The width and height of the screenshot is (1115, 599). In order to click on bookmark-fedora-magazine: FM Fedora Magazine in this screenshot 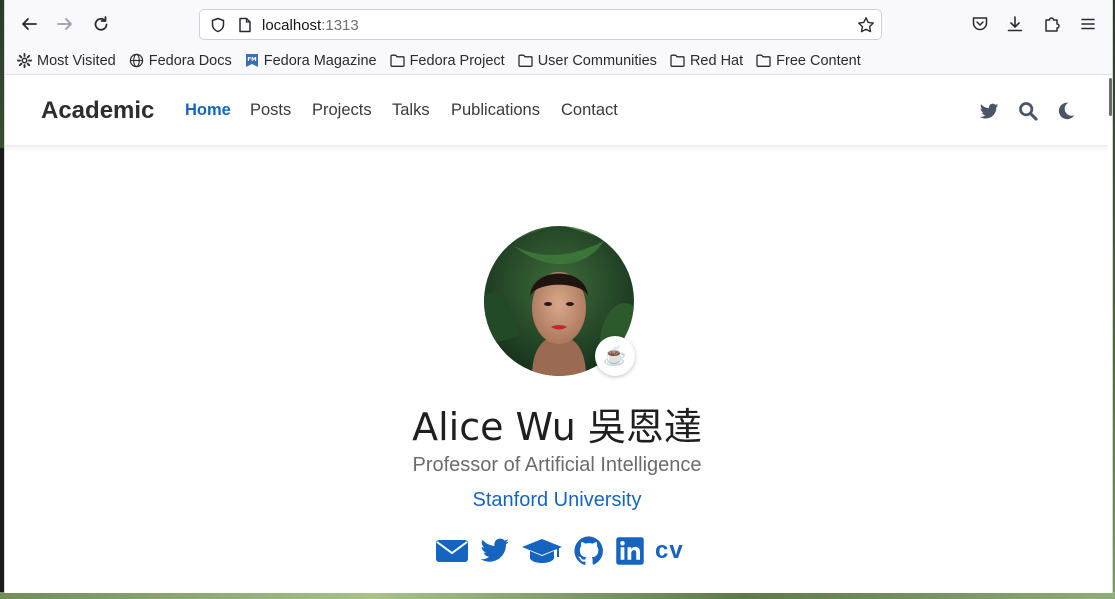, I will do `click(311, 61)`.